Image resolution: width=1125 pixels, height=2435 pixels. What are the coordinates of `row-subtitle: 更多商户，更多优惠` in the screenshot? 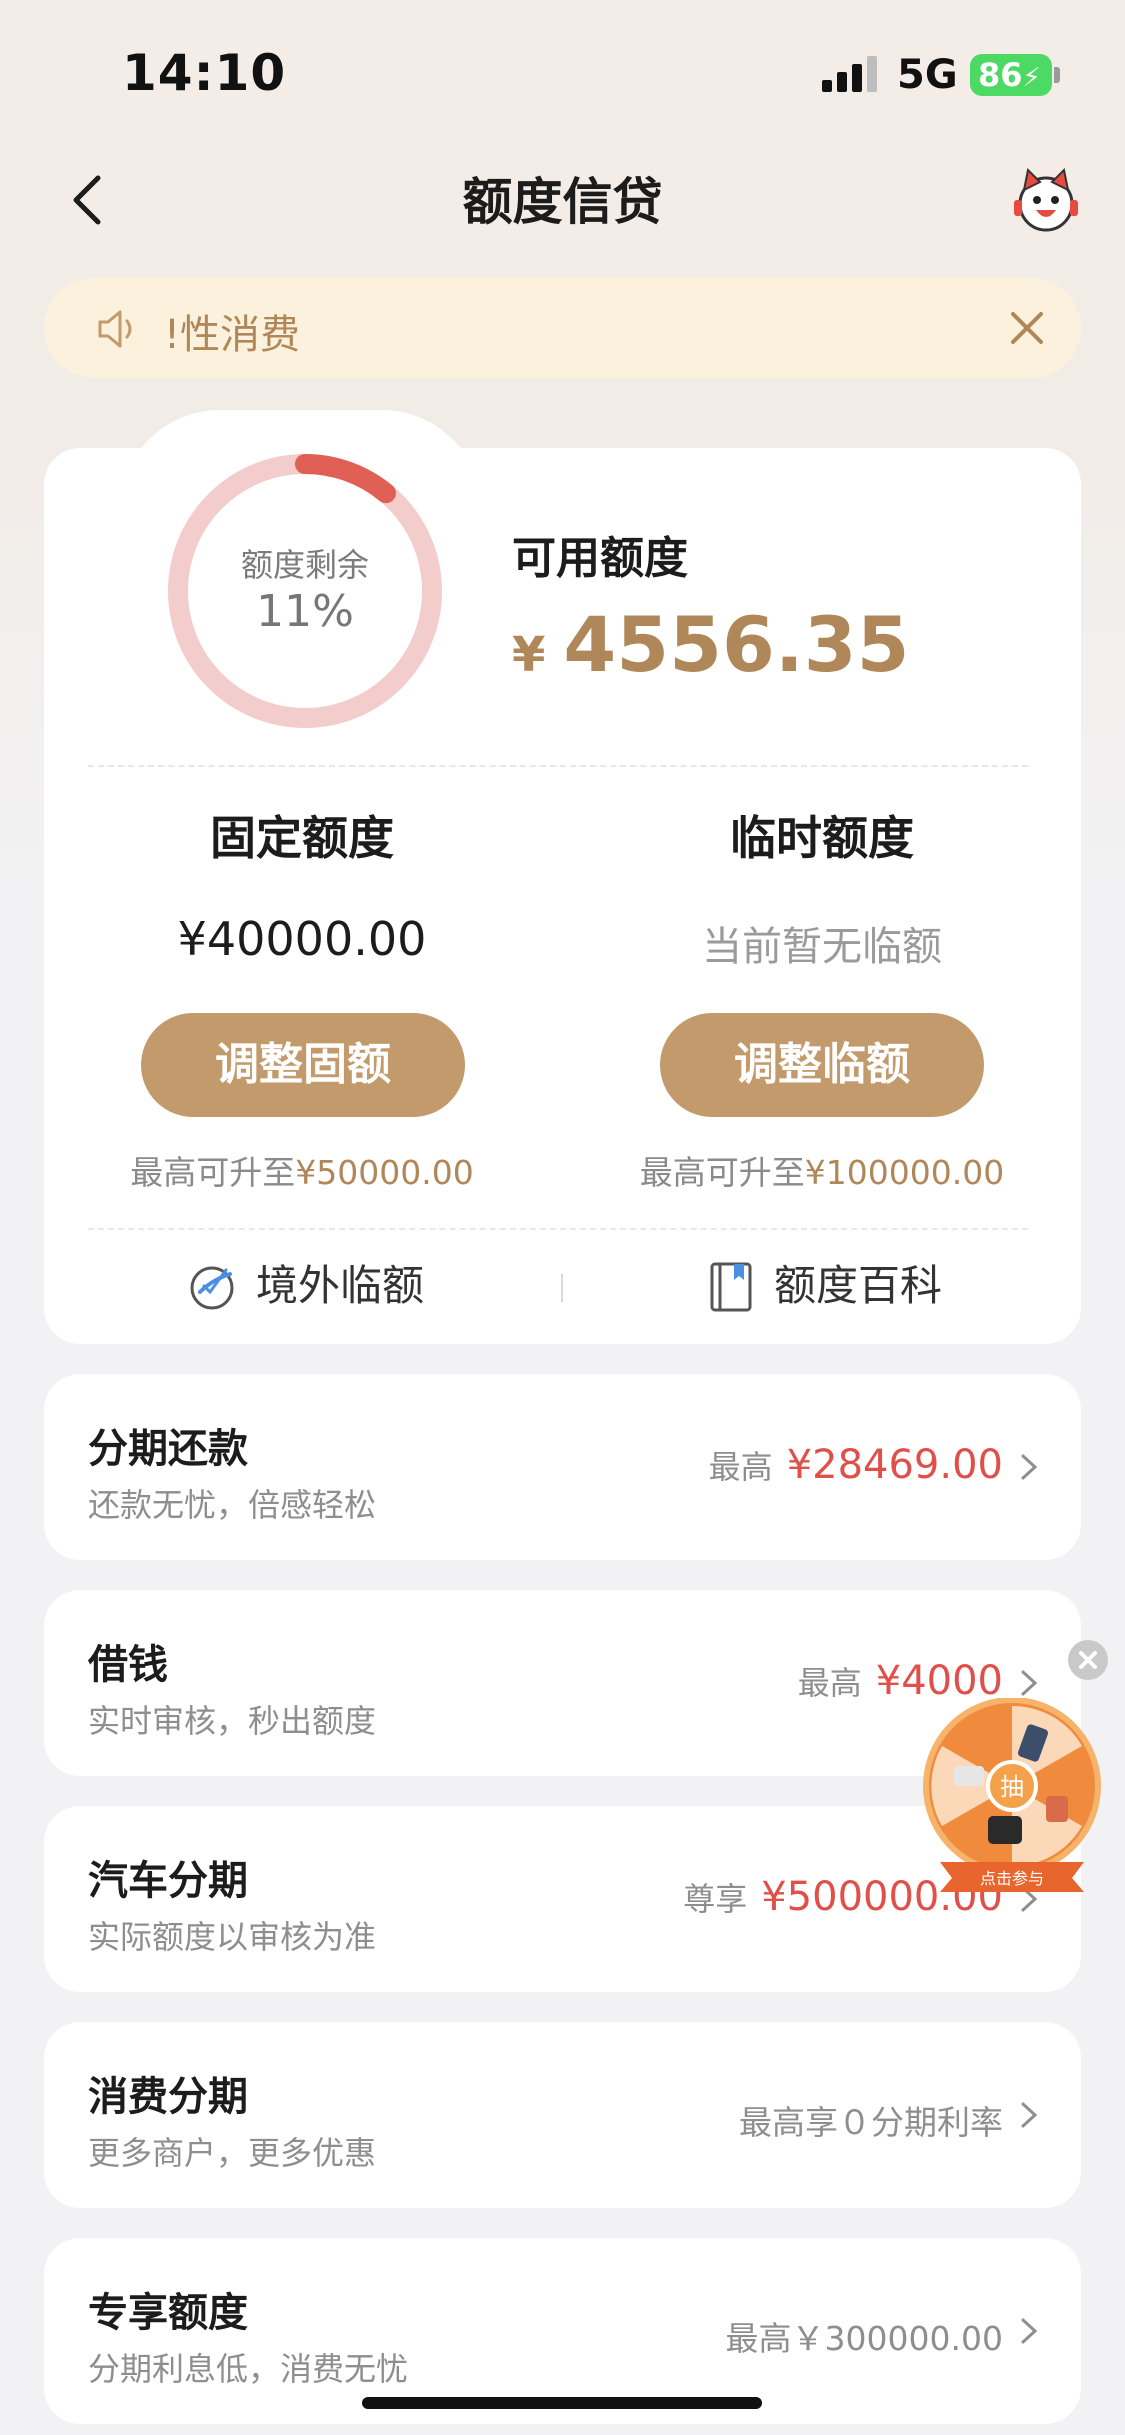 It's located at (232, 2153).